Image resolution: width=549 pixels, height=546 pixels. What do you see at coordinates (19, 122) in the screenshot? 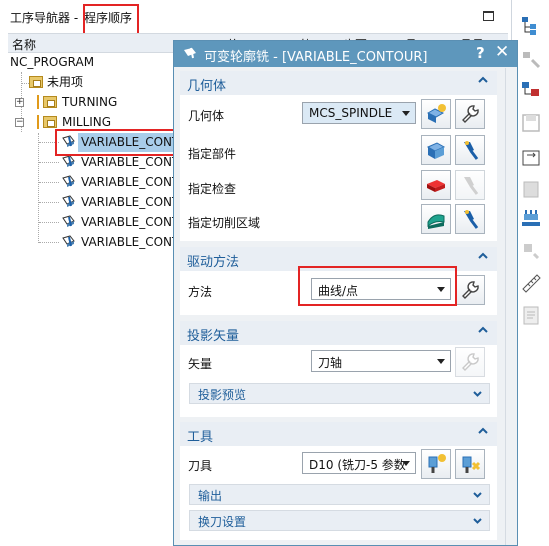
I see `collapse-icon: −` at bounding box center [19, 122].